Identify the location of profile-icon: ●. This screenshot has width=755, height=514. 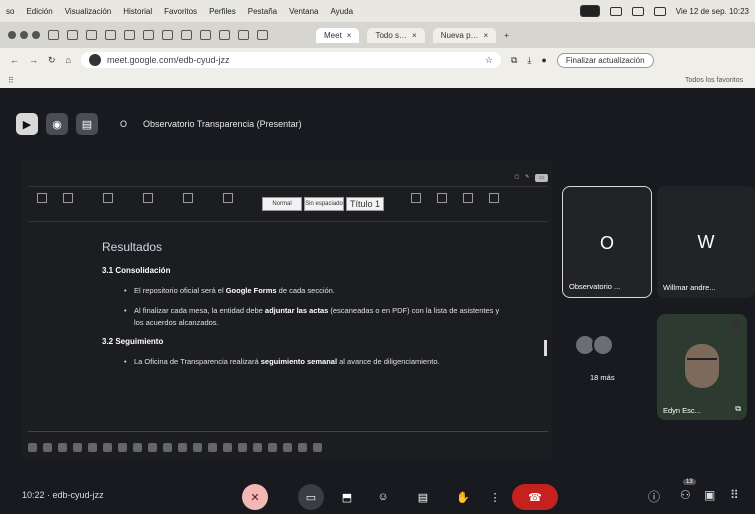
(543, 60).